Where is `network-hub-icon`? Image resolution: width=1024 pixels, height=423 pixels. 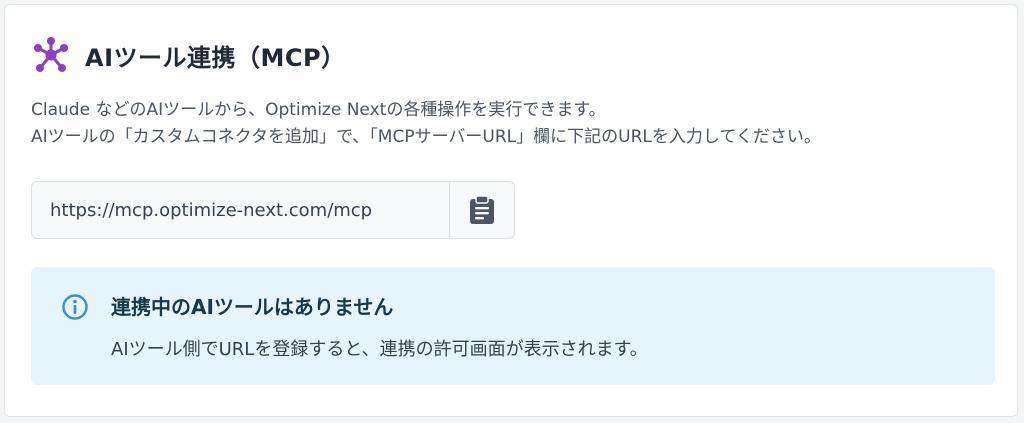
network-hub-icon is located at coordinates (51, 54).